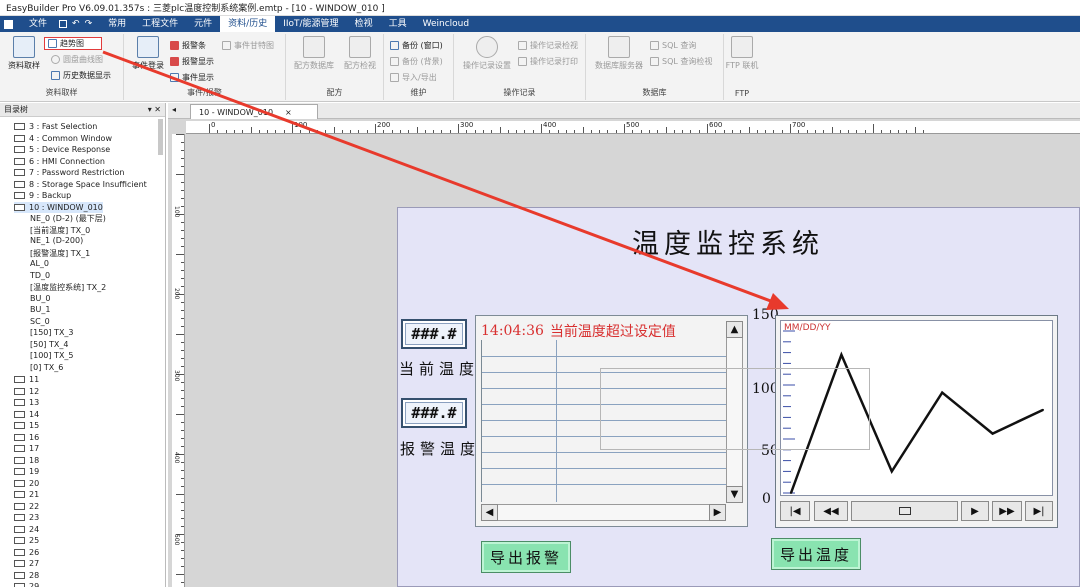 The width and height of the screenshot is (1080, 587). I want to click on menu-weincloud: Weincloud, so click(446, 24).